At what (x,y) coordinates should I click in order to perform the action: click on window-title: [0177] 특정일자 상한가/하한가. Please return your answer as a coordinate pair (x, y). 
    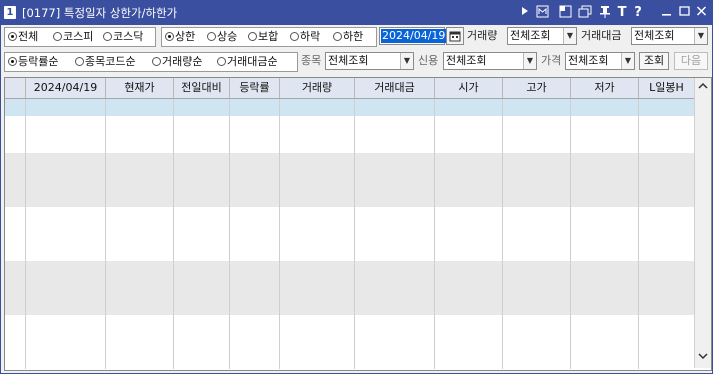
    Looking at the image, I should click on (100, 13).